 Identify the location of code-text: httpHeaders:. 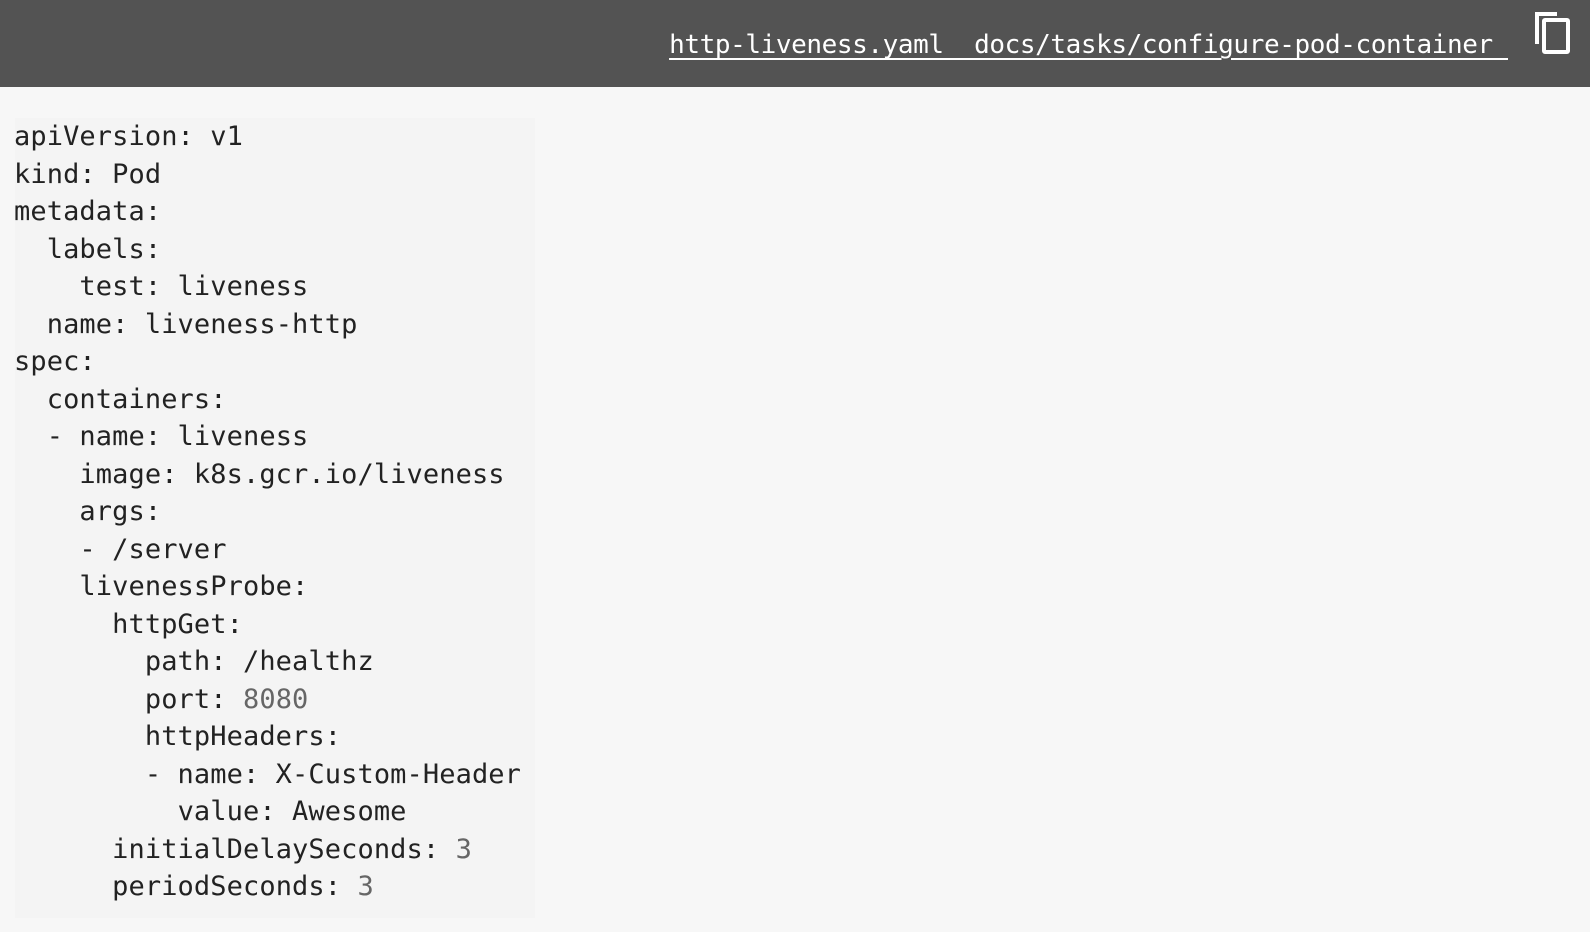
(243, 736).